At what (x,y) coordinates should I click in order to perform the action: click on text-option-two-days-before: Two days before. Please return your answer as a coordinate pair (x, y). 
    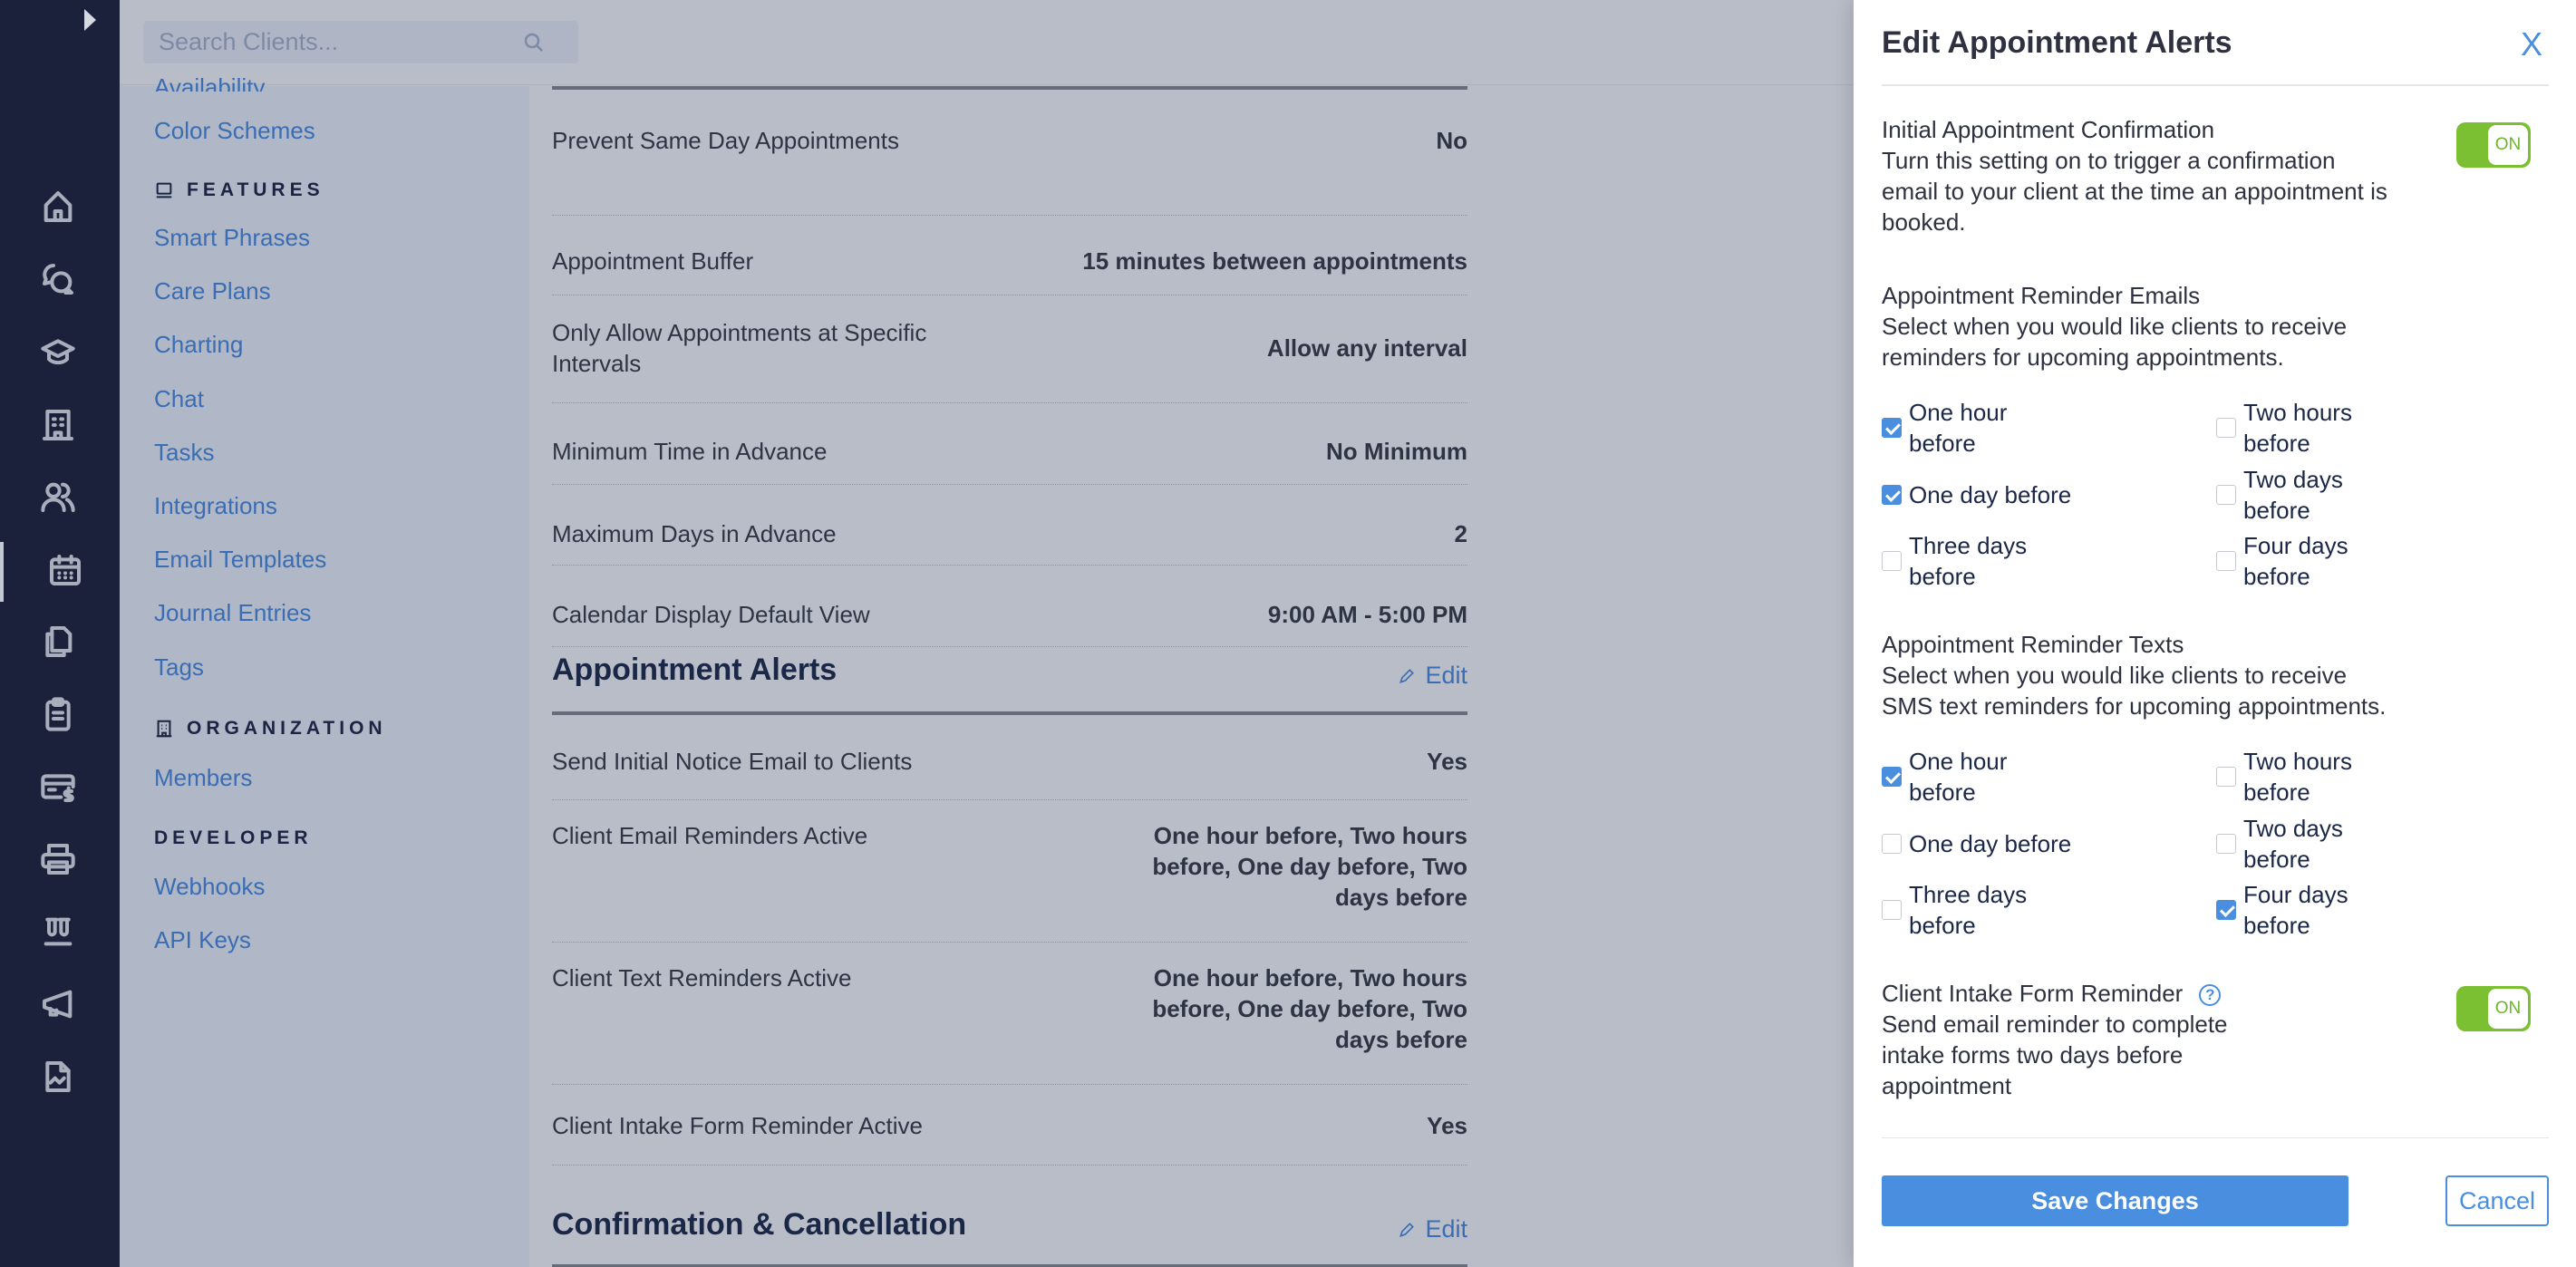
    Looking at the image, I should click on (2279, 844).